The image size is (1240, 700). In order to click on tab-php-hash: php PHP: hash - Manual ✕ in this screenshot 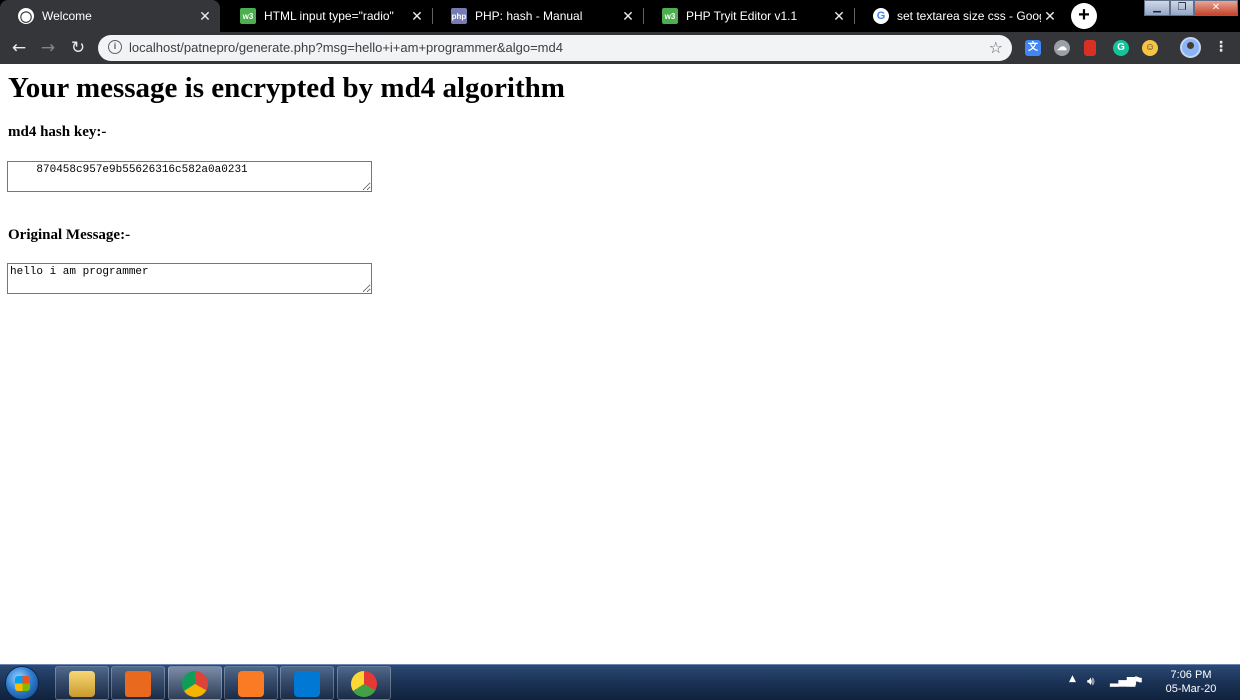, I will do `click(538, 16)`.